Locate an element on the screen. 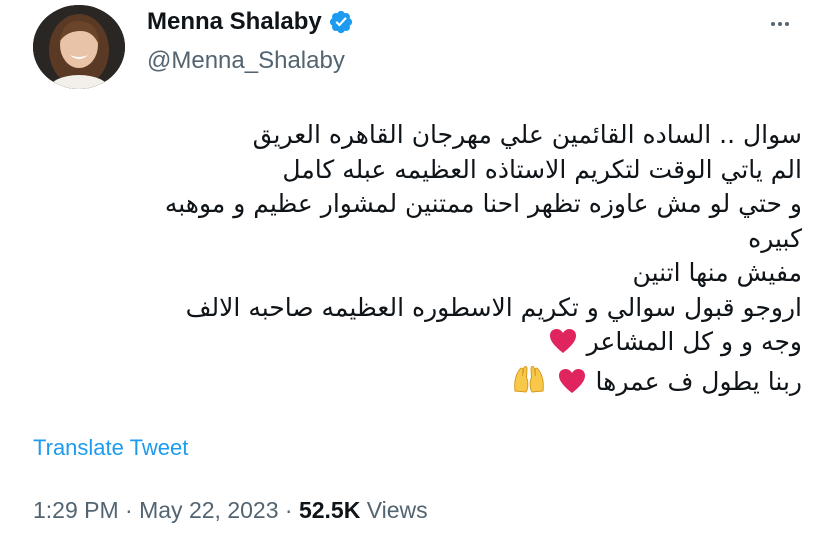 The height and width of the screenshot is (545, 828). tweet-line: كبيره is located at coordinates (775, 238).